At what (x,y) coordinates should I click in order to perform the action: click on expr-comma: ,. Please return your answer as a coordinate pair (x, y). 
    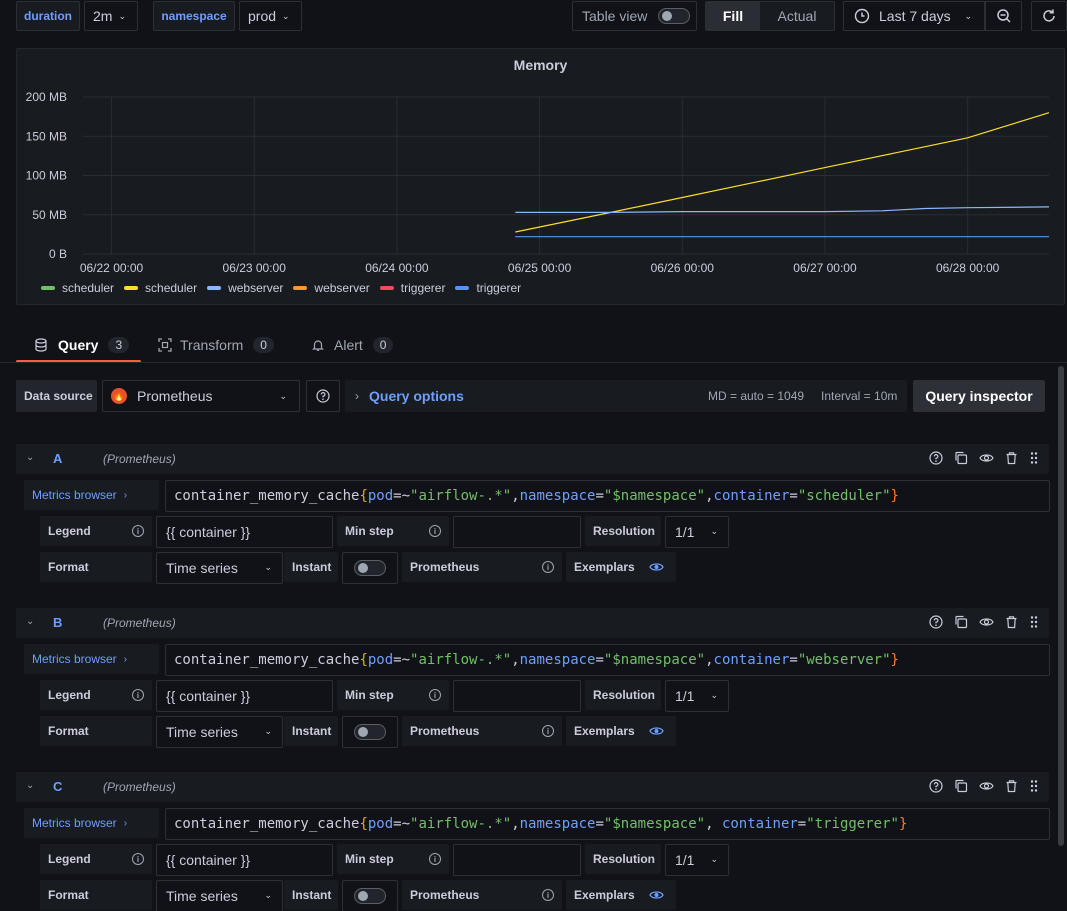
    Looking at the image, I should click on (709, 496).